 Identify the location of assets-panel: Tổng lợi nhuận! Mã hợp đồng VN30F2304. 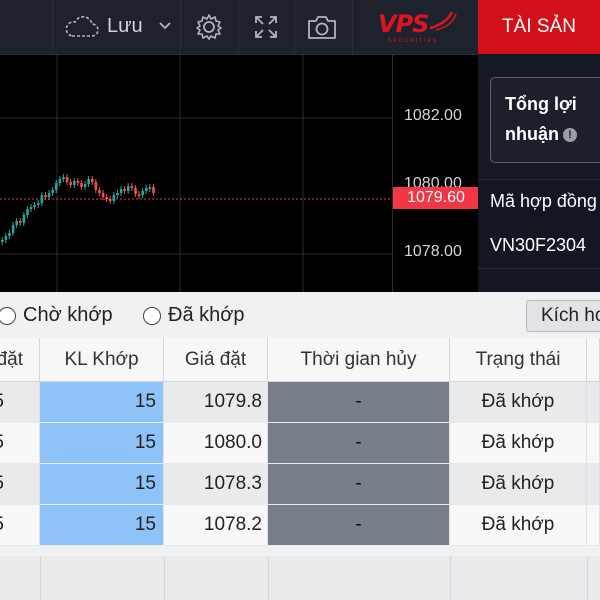
(539, 173).